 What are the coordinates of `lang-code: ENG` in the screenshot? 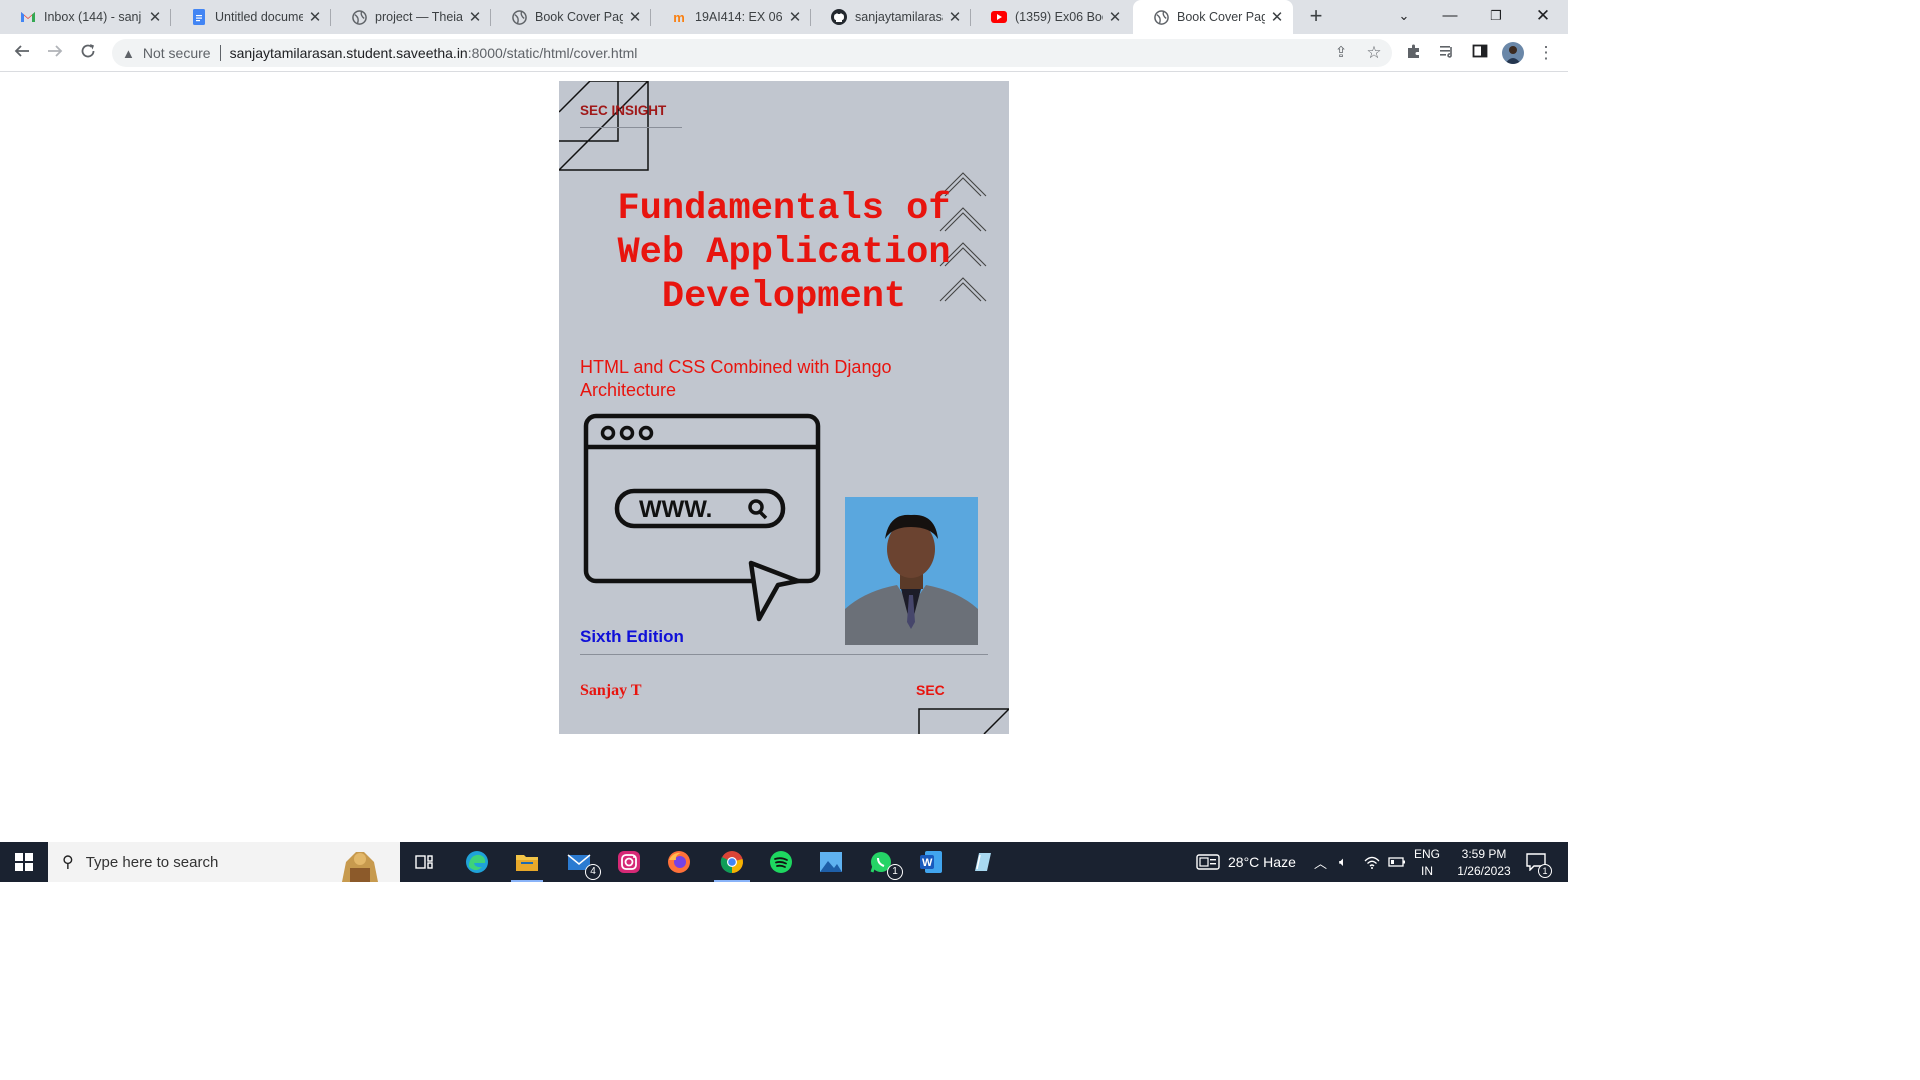 It's located at (1426, 854).